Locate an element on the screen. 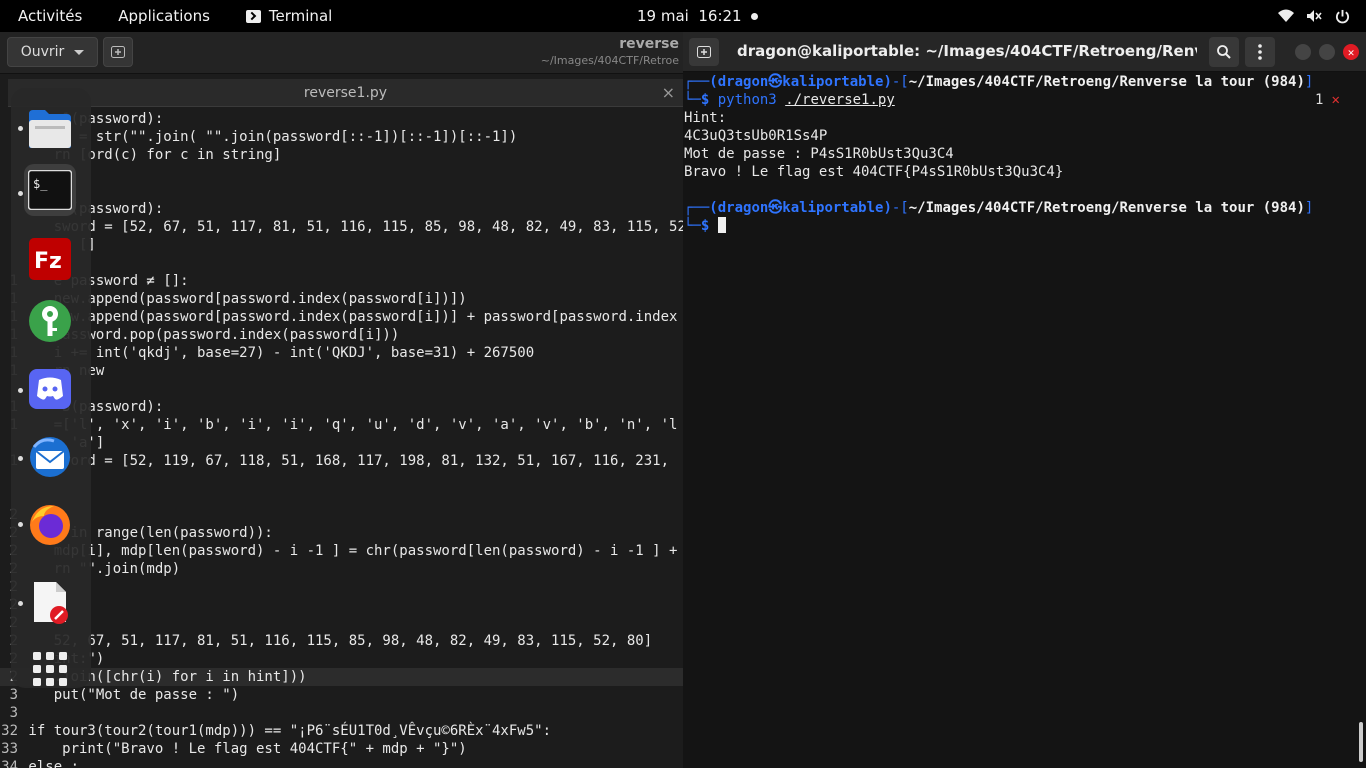 This screenshot has width=1366, height=768. dock-app-firefox is located at coordinates (50, 524).